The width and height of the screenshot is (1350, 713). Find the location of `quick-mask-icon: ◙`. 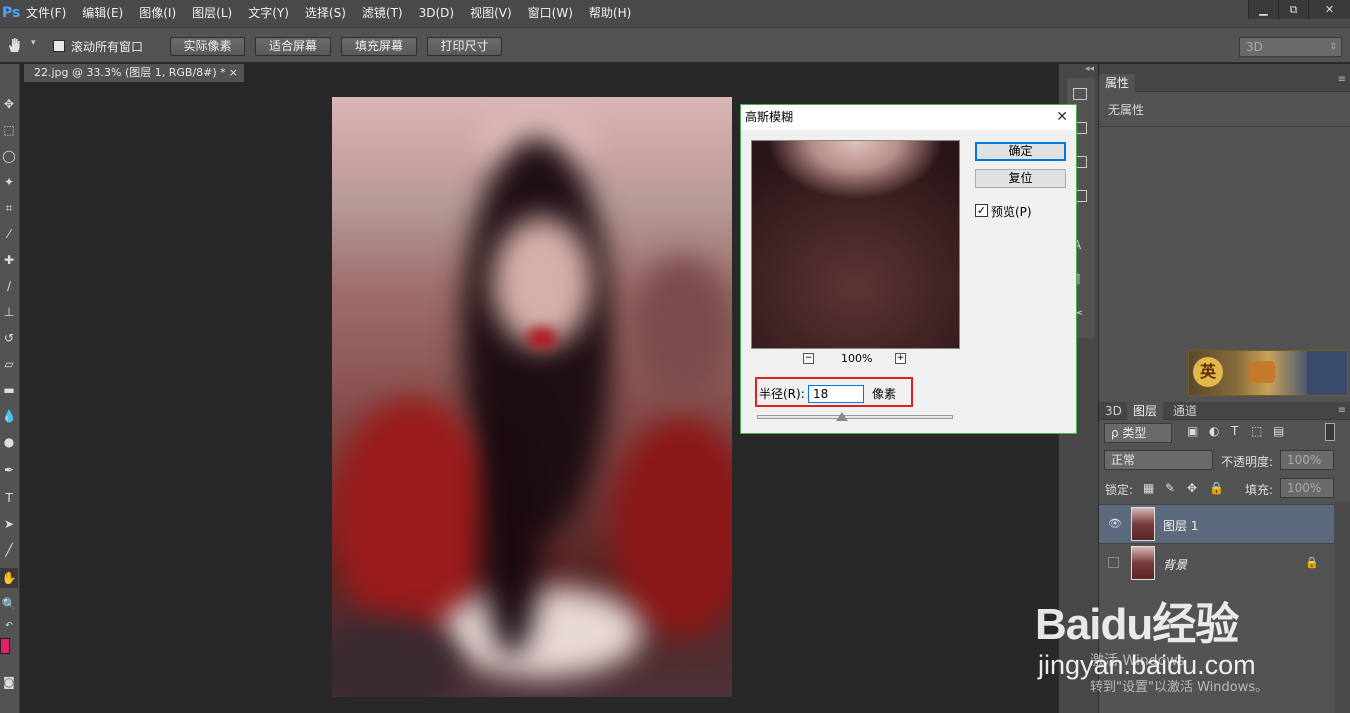

quick-mask-icon: ◙ is located at coordinates (9, 682).